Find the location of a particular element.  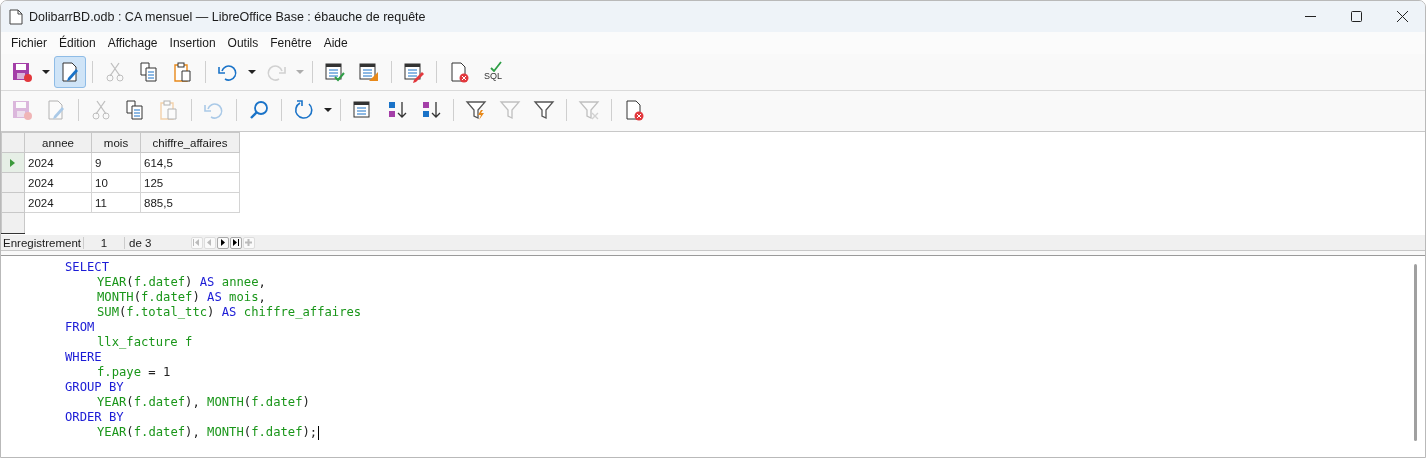

code-line: ORDER BY is located at coordinates (95, 417).